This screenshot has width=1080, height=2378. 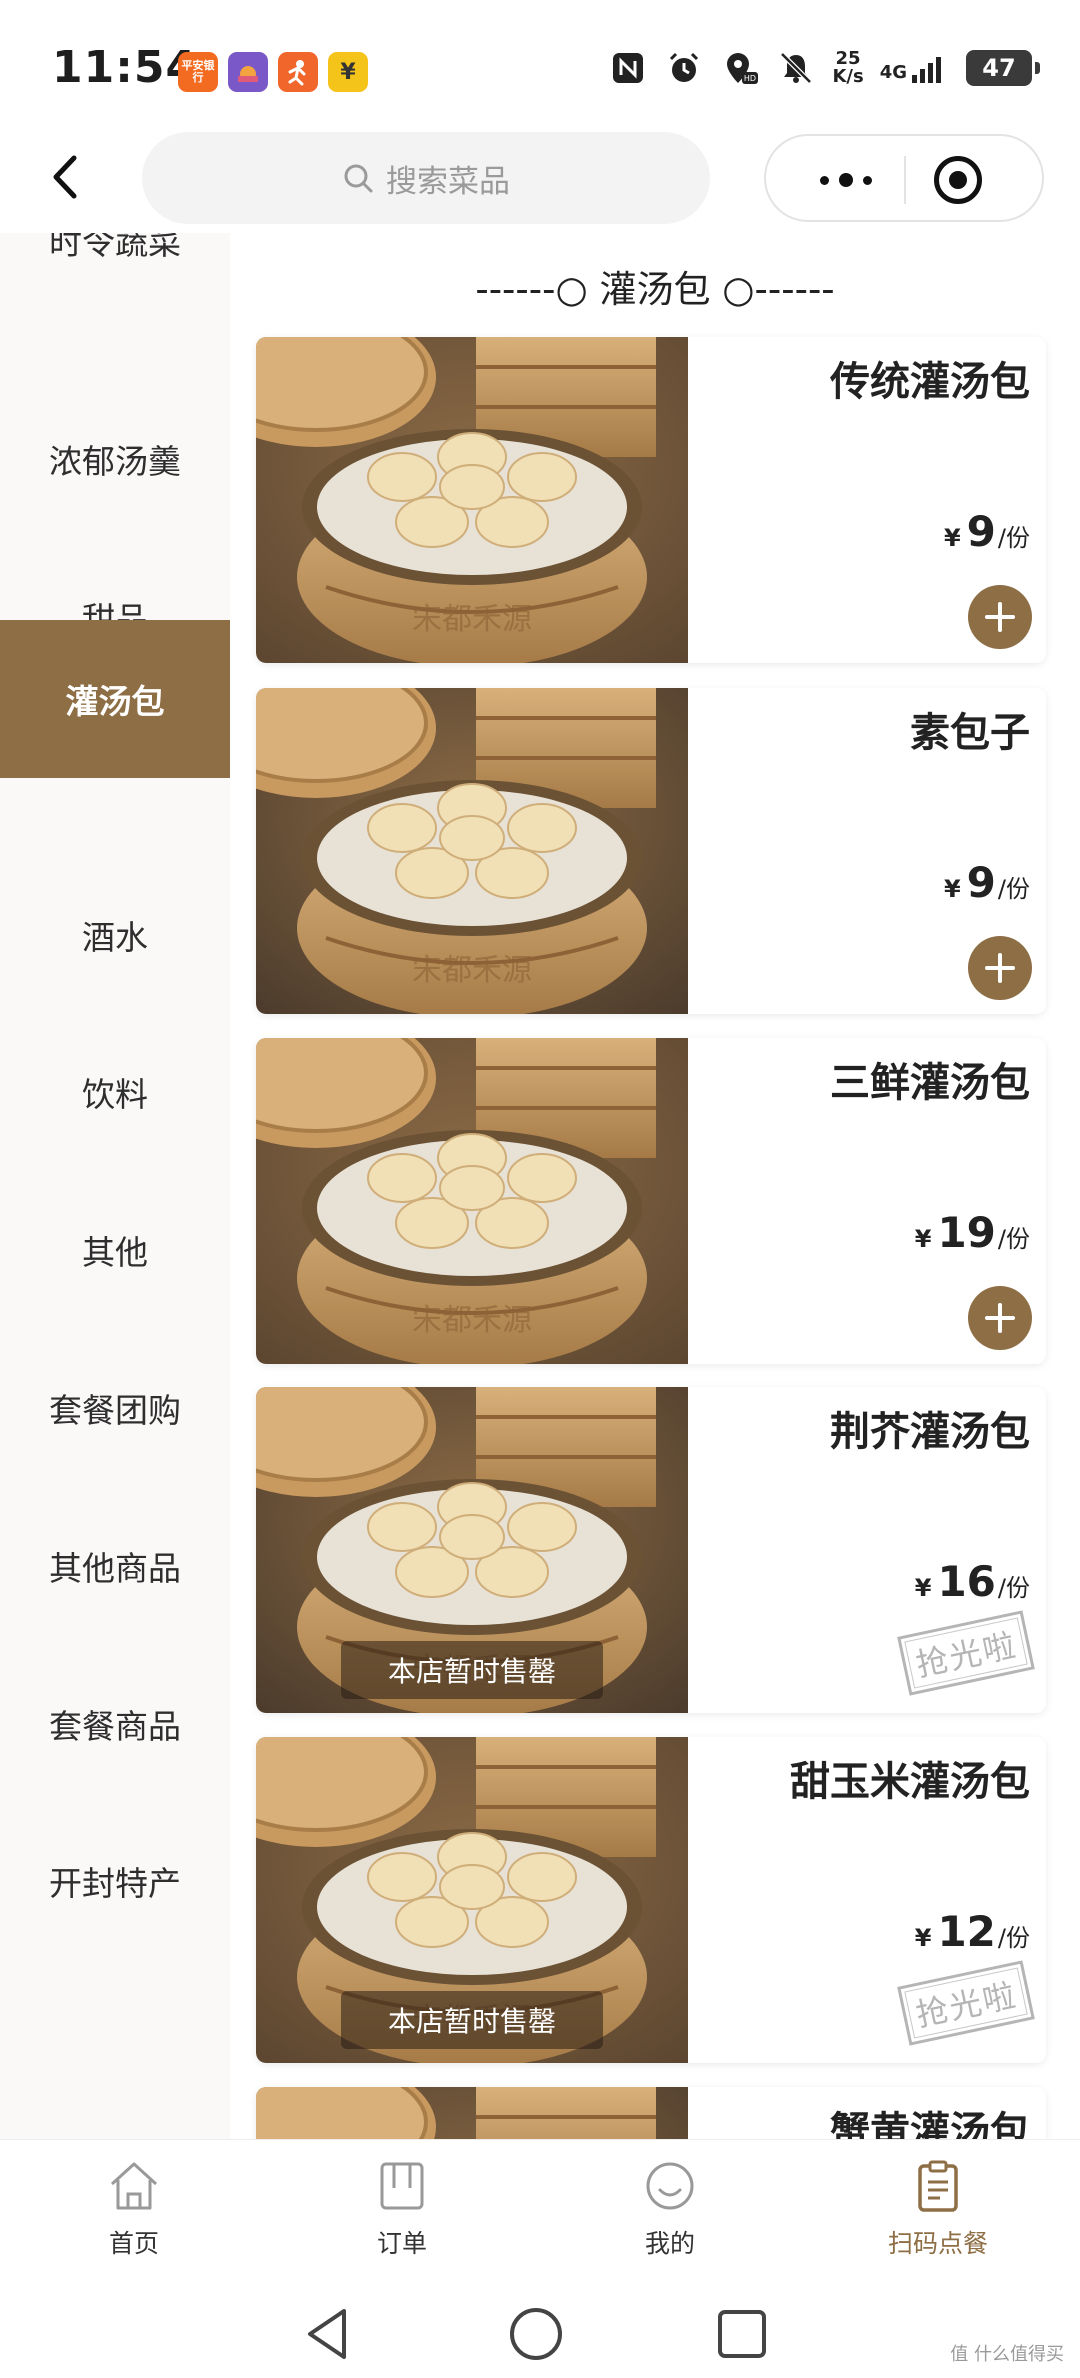 I want to click on tab-orders: 订单, so click(x=402, y=2218).